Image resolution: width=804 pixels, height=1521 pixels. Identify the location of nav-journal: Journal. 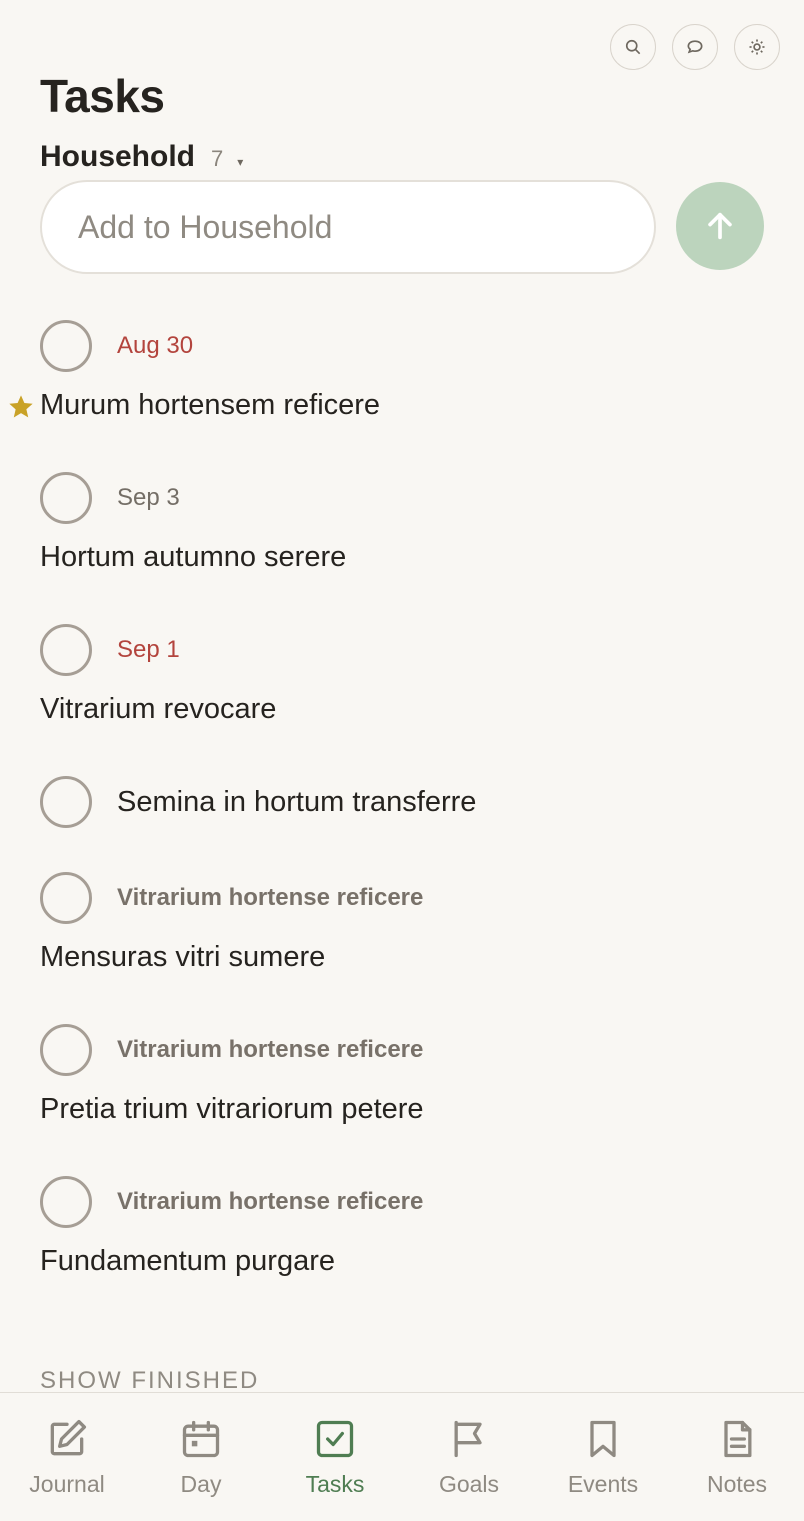
(67, 1457).